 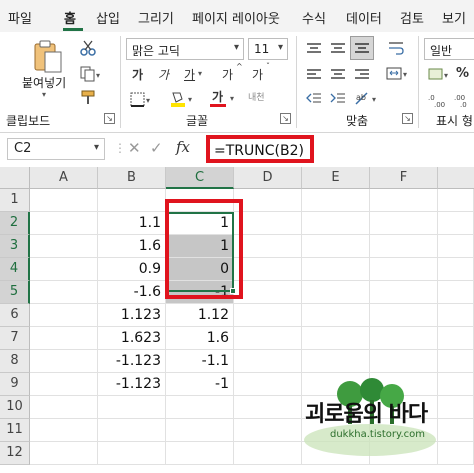 I want to click on cancel-entry-button: ✕, so click(x=134, y=148).